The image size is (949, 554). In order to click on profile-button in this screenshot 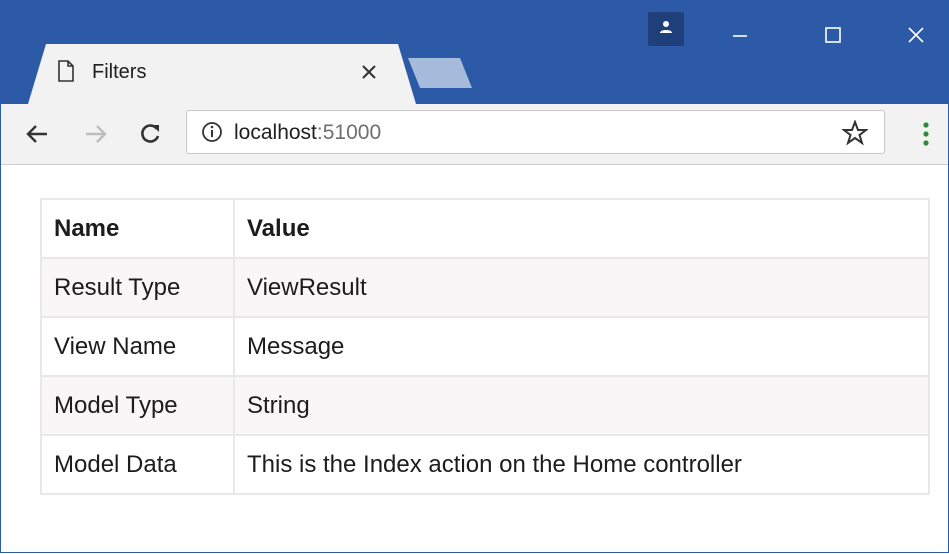, I will do `click(666, 29)`.